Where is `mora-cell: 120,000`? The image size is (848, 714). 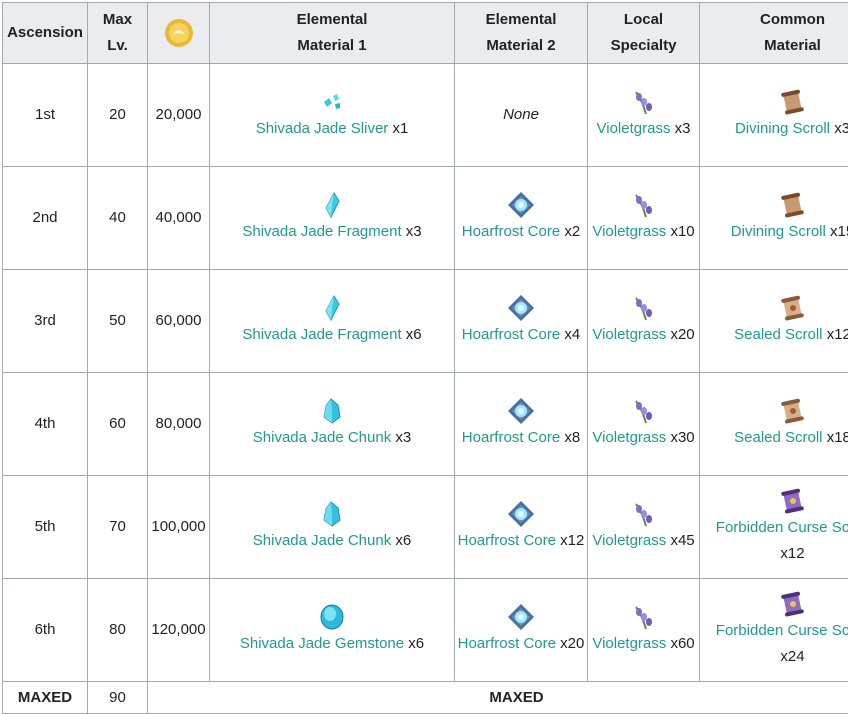
mora-cell: 120,000 is located at coordinates (179, 630).